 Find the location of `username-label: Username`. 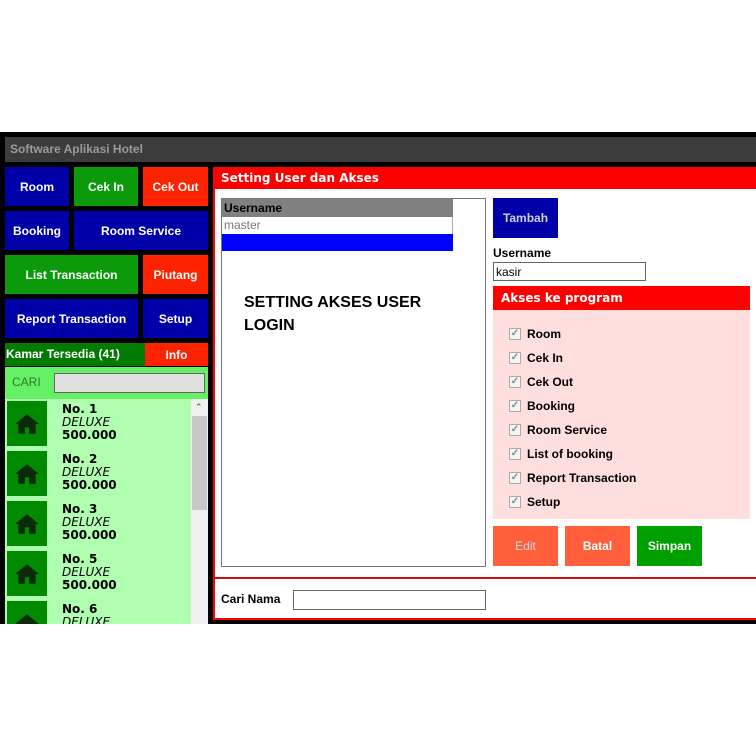

username-label: Username is located at coordinates (522, 253).